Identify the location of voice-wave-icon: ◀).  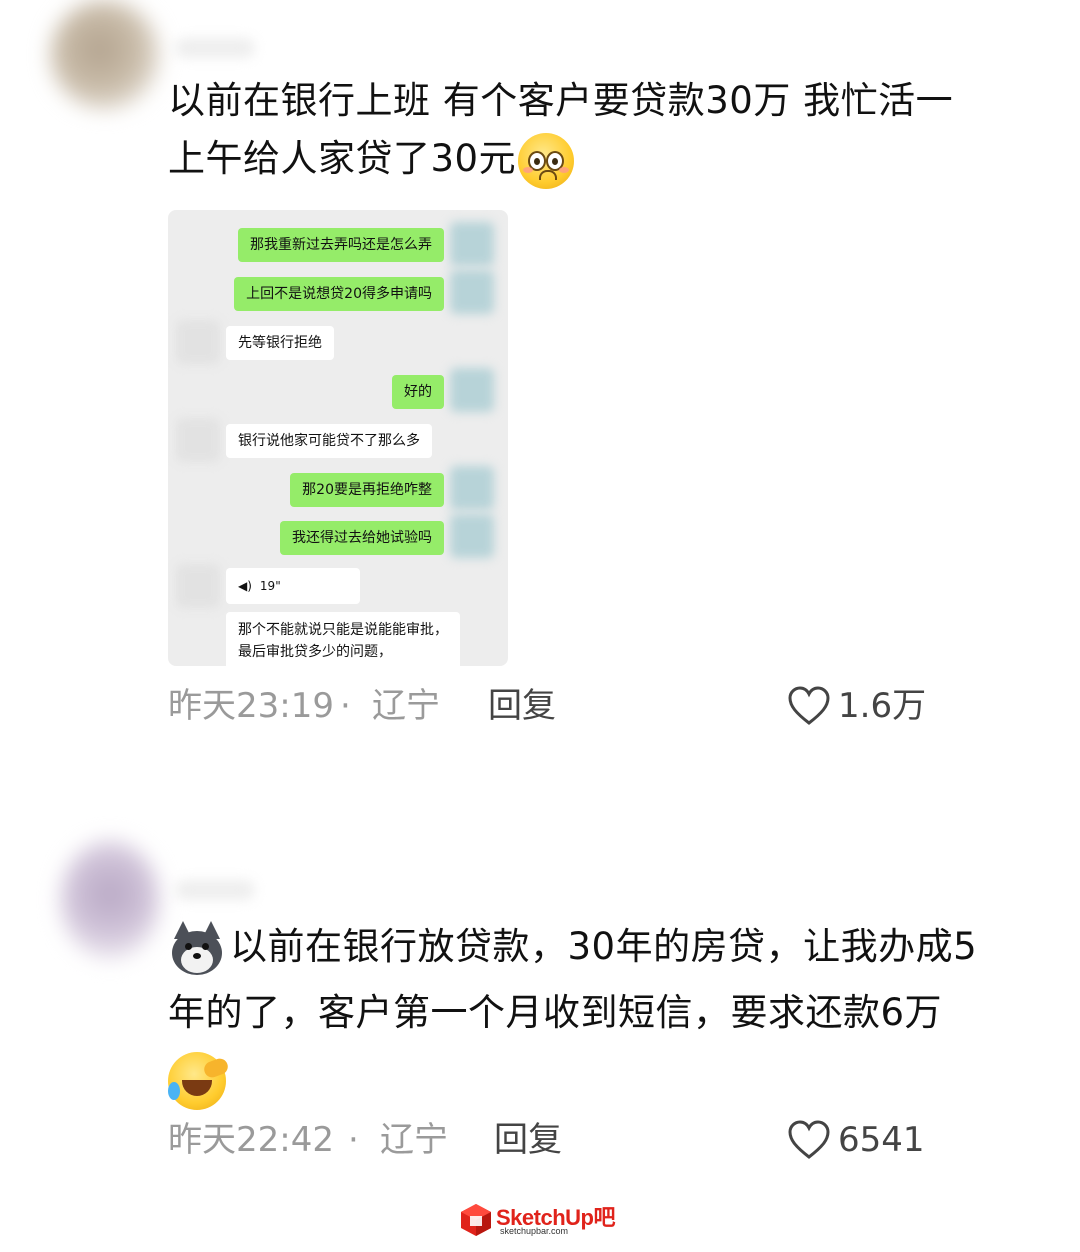
(245, 586).